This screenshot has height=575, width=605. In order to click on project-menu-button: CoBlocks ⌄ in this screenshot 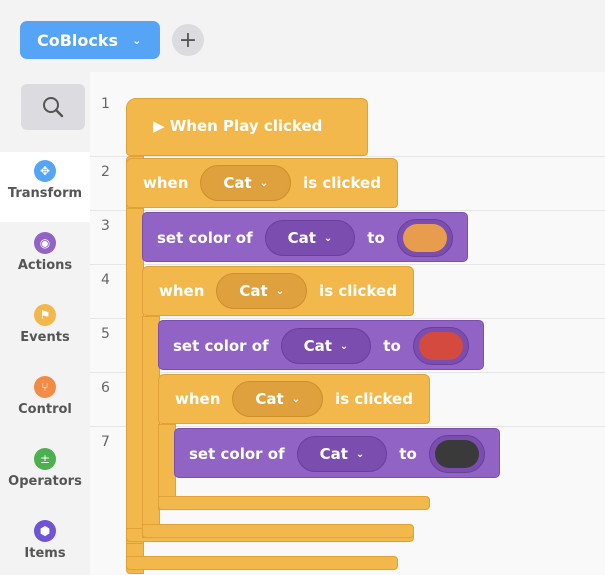, I will do `click(90, 40)`.